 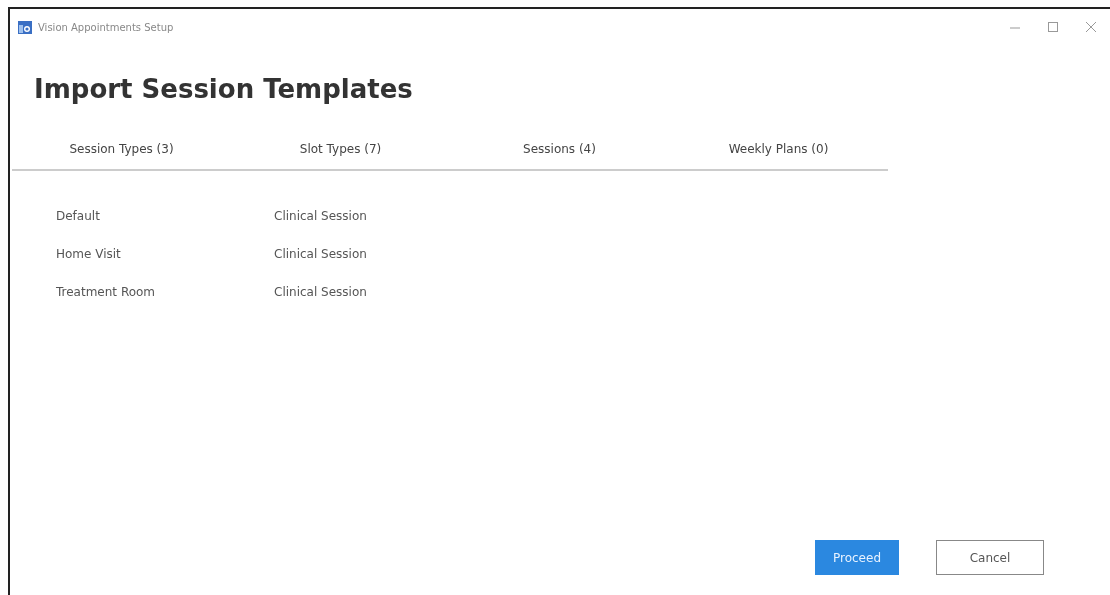 I want to click on tab: Slot Types (7), so click(x=340, y=149).